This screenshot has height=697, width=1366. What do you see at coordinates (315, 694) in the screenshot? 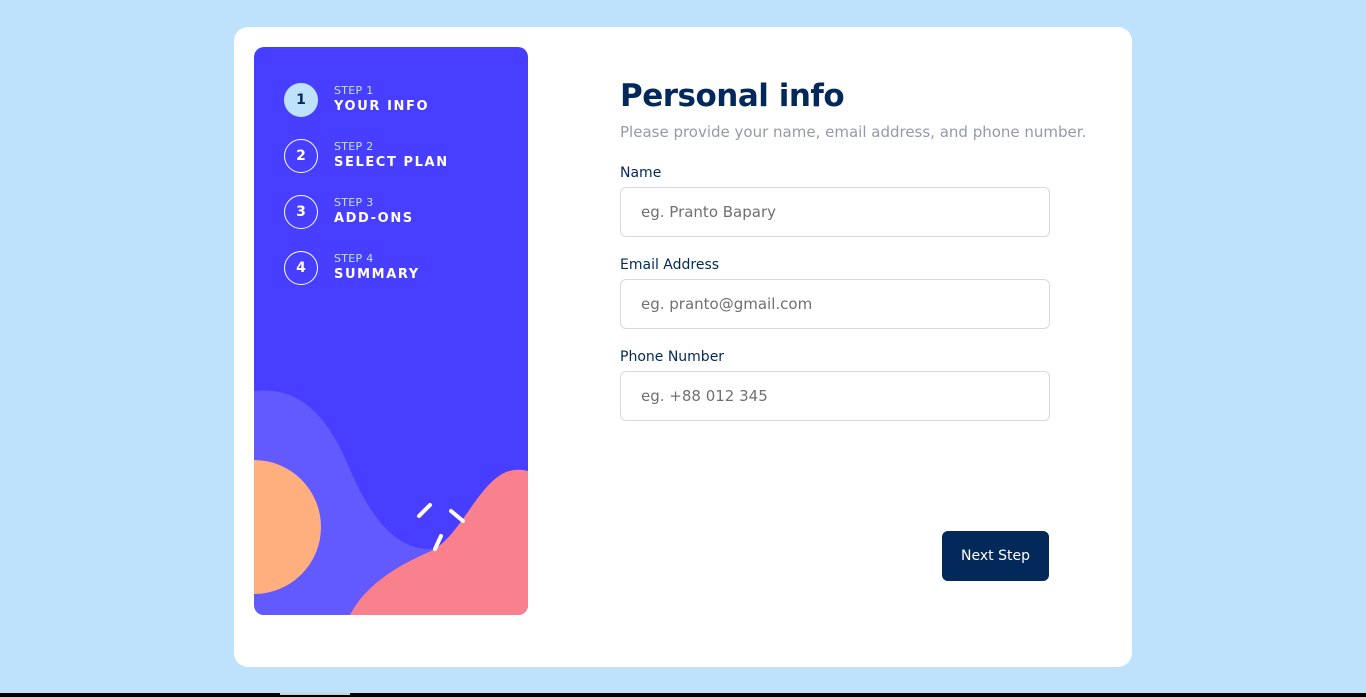
I see `scrollbar-thumb` at bounding box center [315, 694].